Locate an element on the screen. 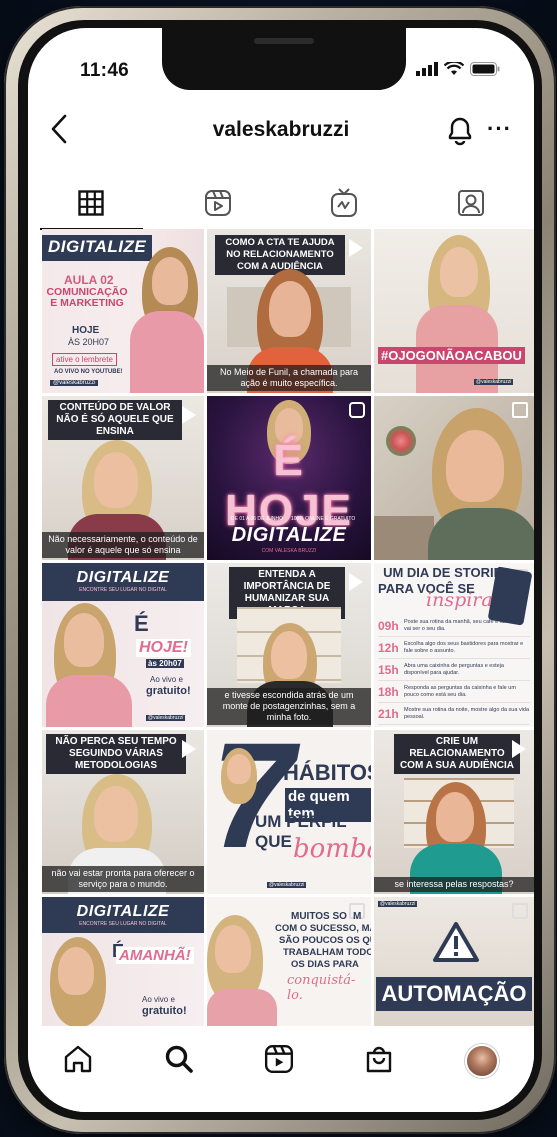 Image resolution: width=557 pixels, height=1137 pixels. search-icon is located at coordinates (179, 1059).